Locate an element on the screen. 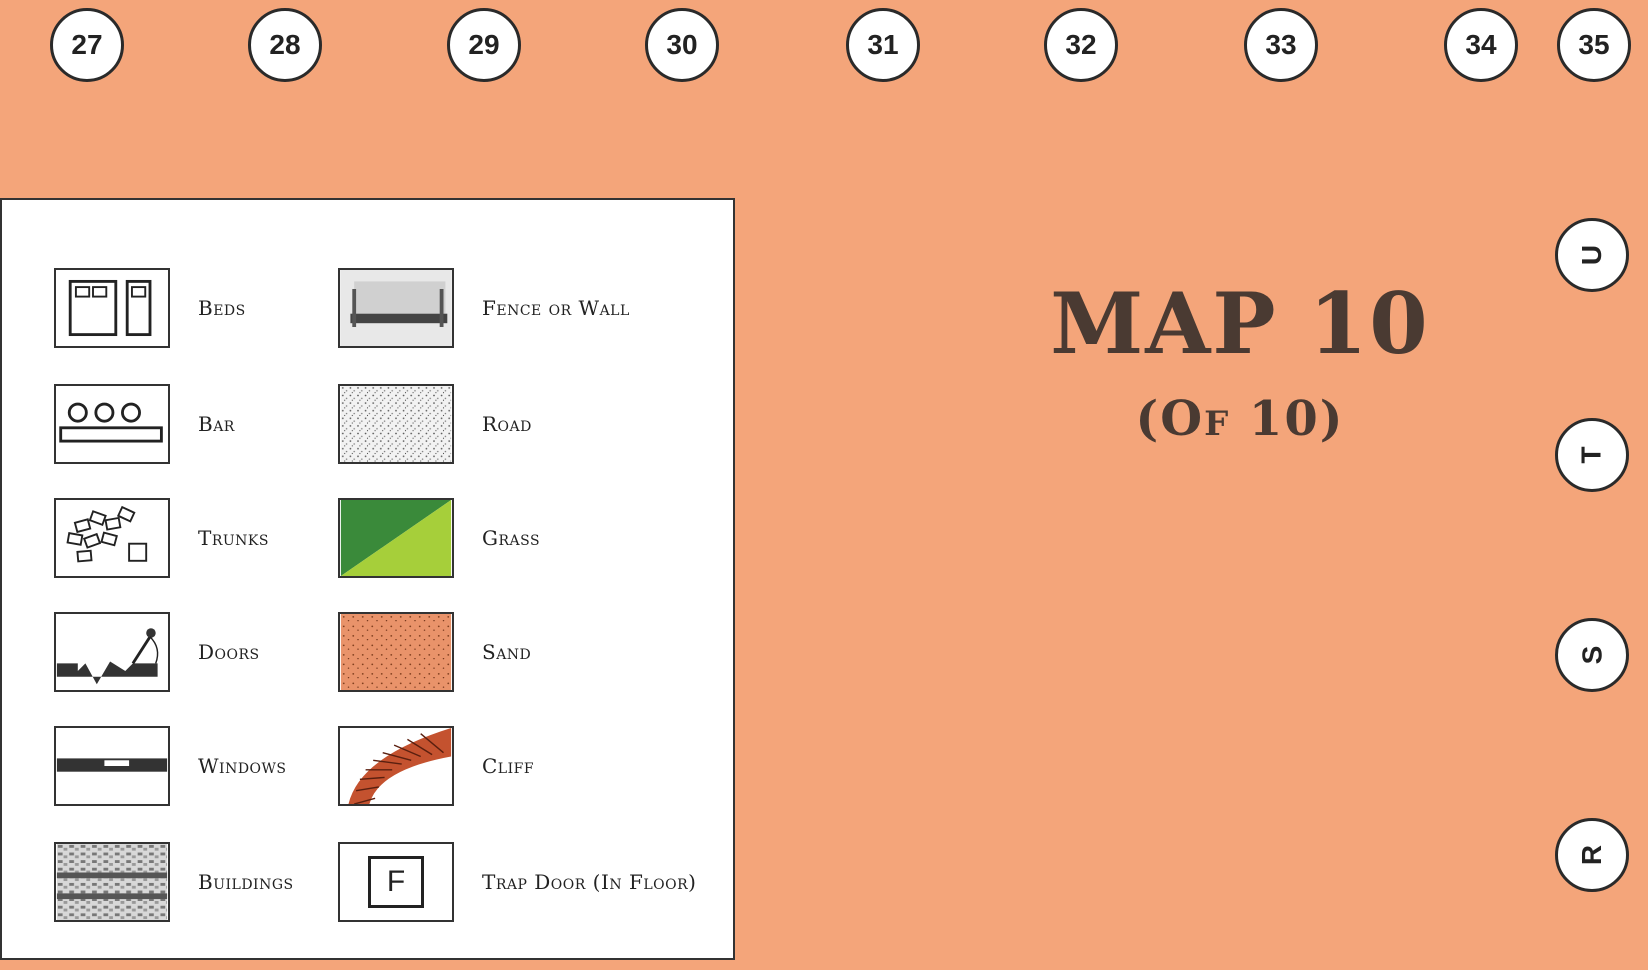 Image resolution: width=1648 pixels, height=970 pixels. legend-label-grass: Grass is located at coordinates (511, 538).